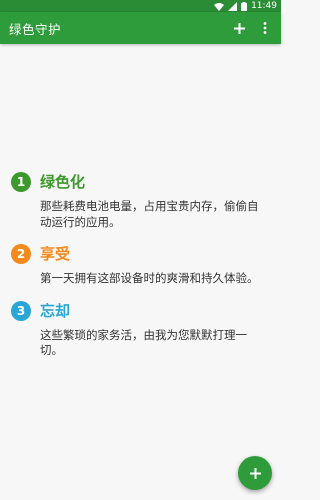  I want to click on more-options-button, so click(265, 28).